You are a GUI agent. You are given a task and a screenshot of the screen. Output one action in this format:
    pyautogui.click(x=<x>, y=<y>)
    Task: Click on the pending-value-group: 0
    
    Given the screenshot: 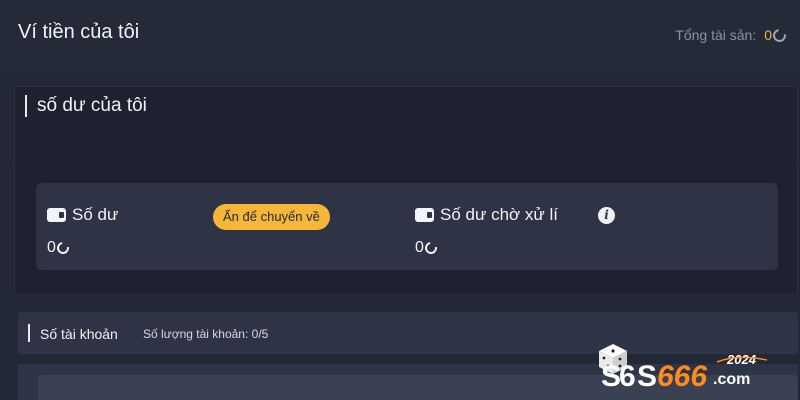 What is the action you would take?
    pyautogui.click(x=427, y=248)
    